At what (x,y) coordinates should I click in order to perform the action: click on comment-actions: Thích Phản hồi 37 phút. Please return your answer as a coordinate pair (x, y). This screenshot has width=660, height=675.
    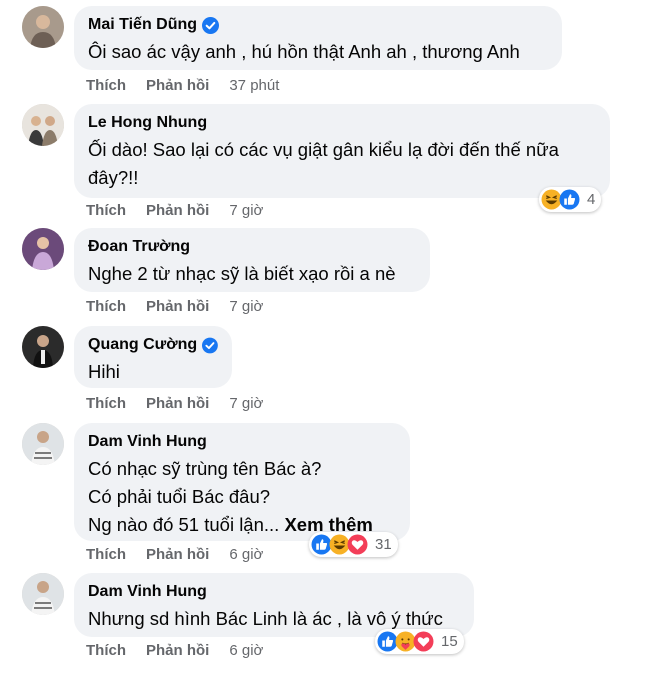
    Looking at the image, I should click on (182, 85).